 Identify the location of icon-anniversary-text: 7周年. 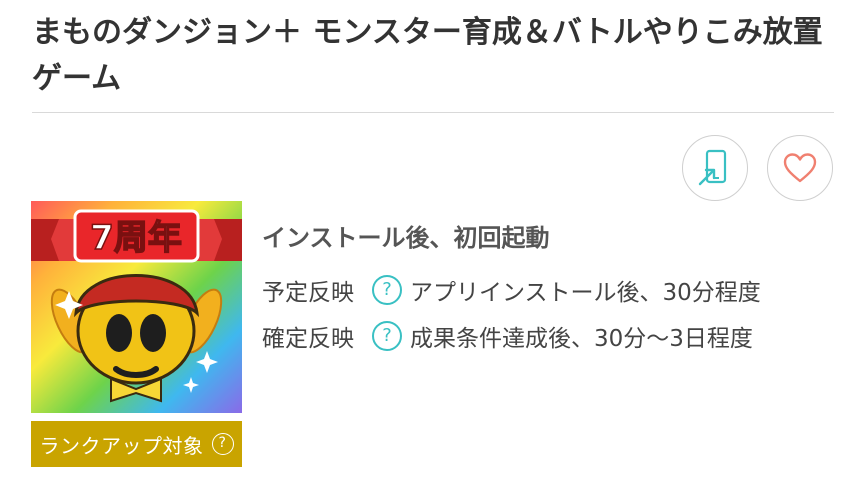
(136, 238).